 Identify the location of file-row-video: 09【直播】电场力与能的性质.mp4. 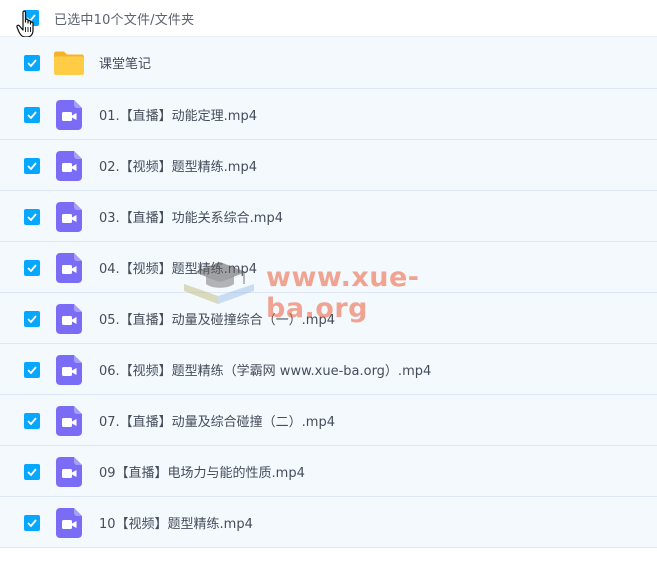
(328, 471).